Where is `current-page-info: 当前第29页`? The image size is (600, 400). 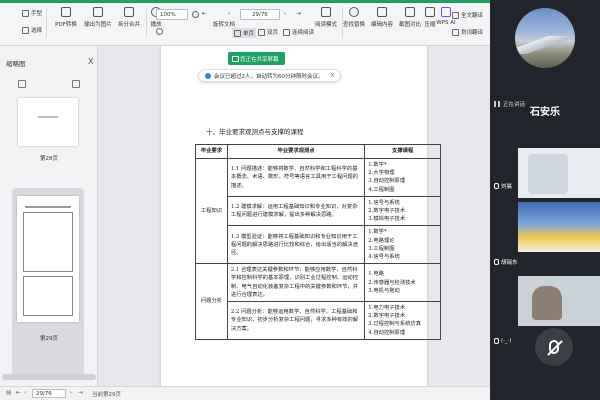 current-page-info: 当前第29页 is located at coordinates (106, 395).